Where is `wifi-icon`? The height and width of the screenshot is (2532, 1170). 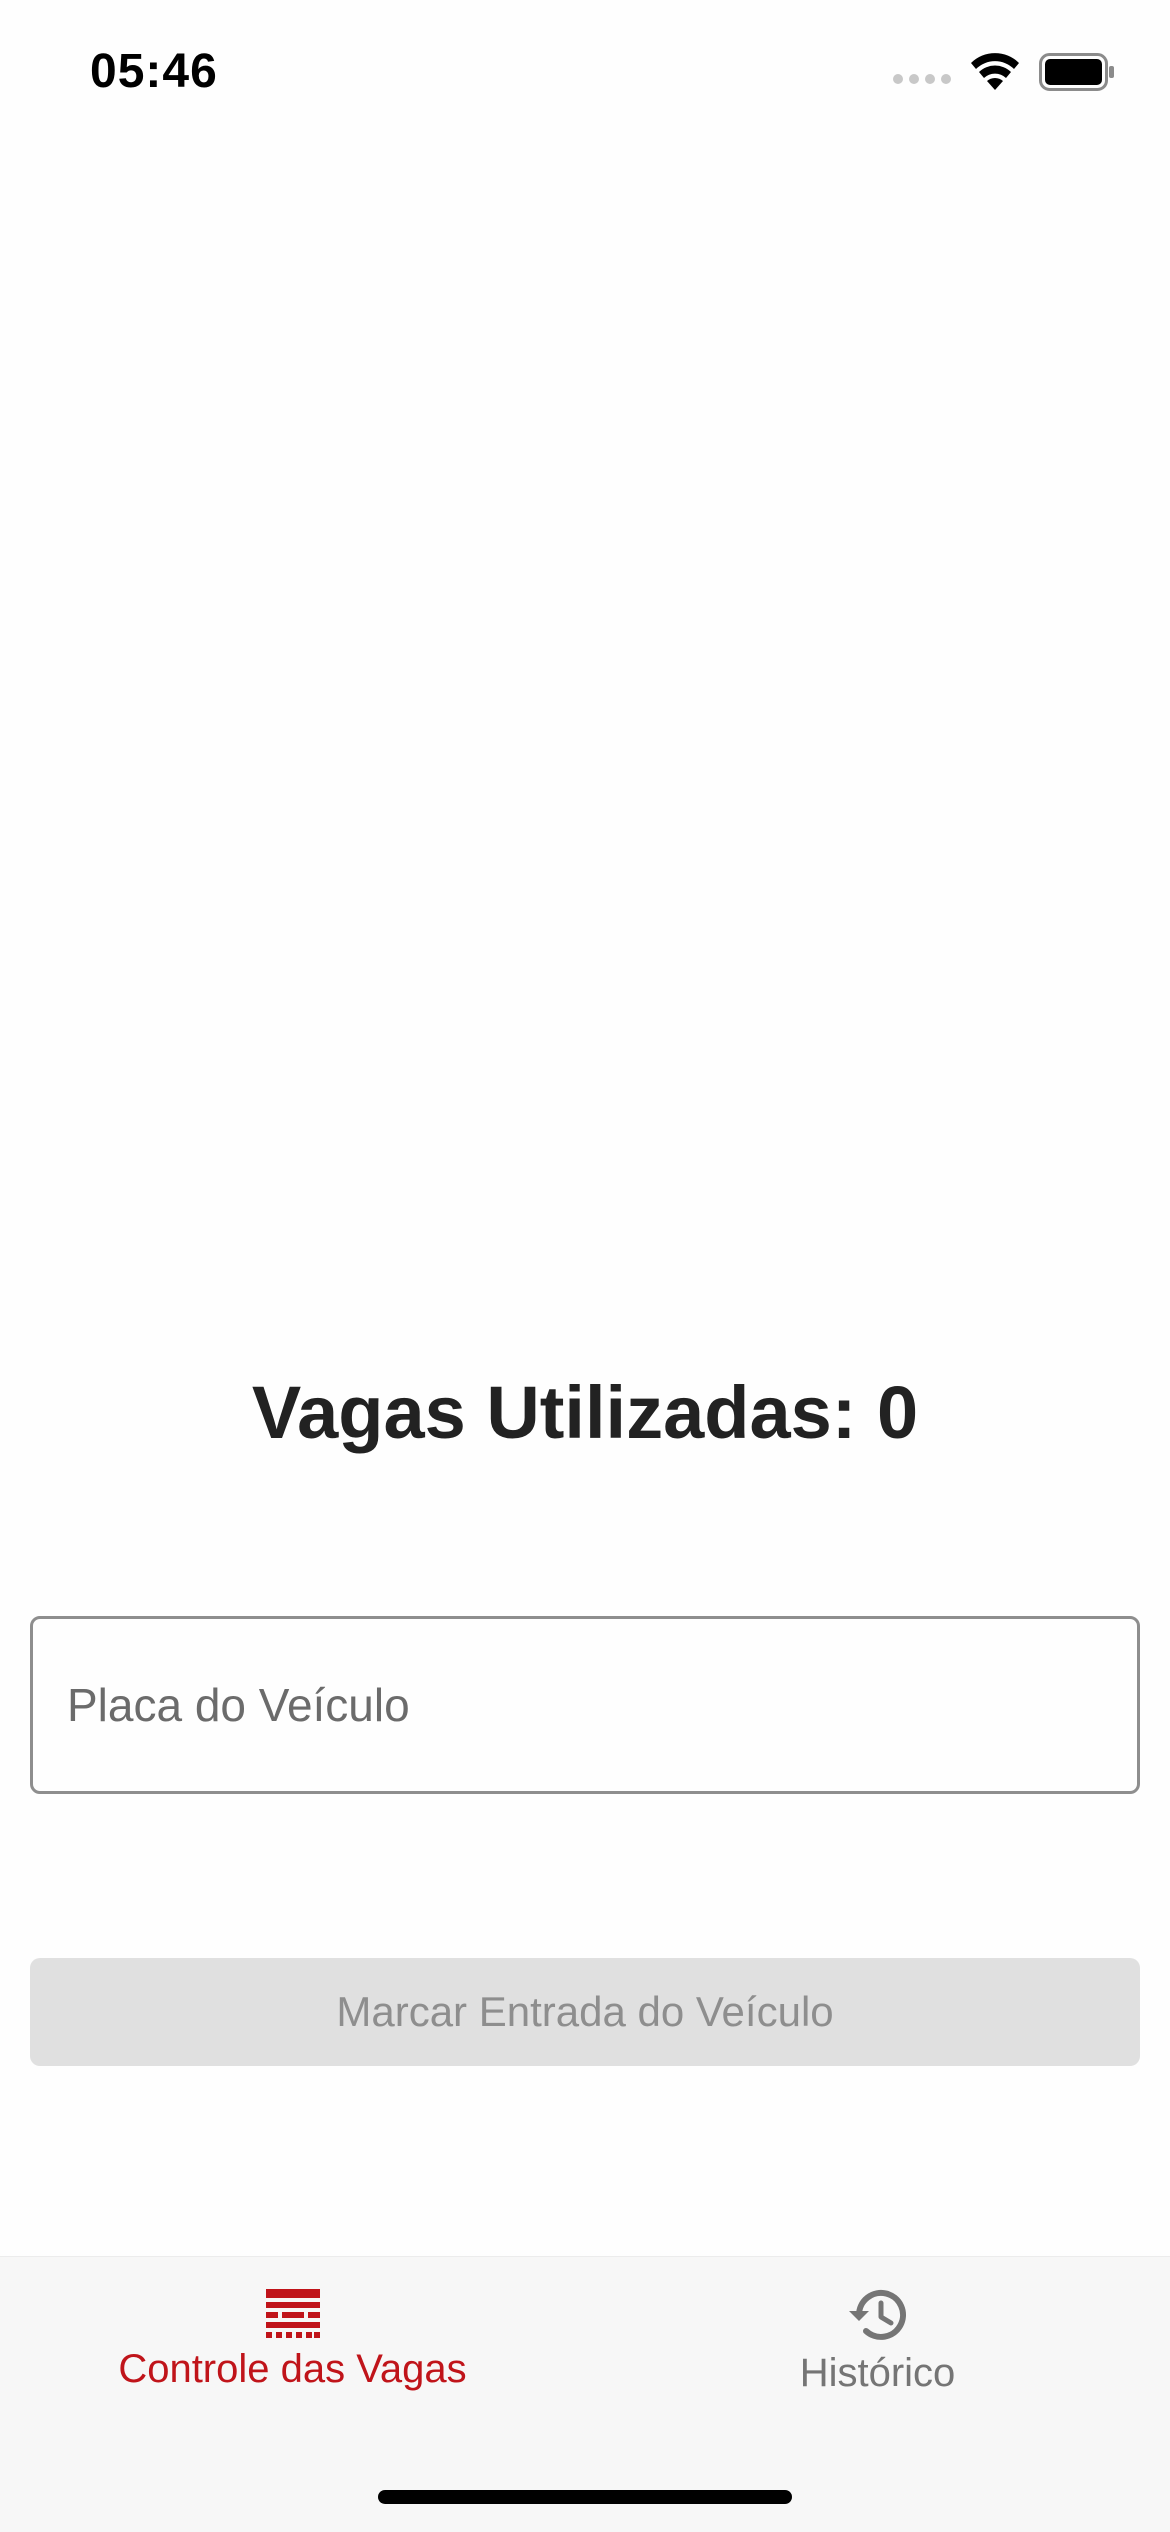
wifi-icon is located at coordinates (995, 71).